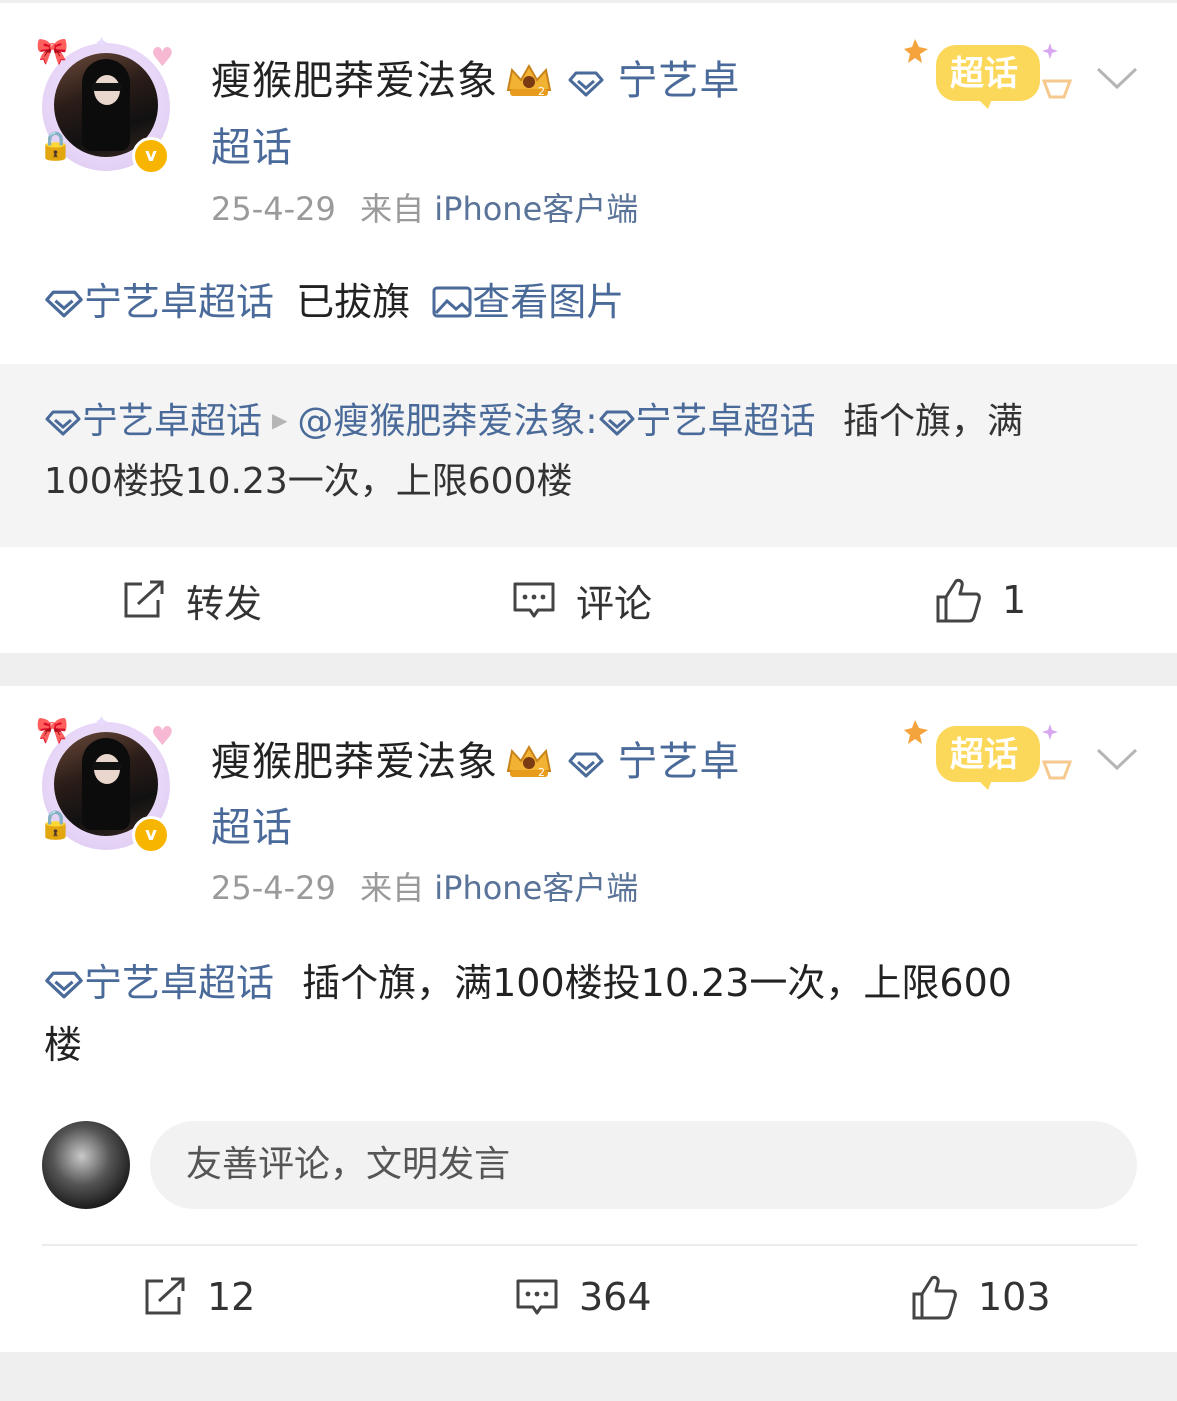 This screenshot has width=1177, height=1401. What do you see at coordinates (657, 983) in the screenshot?
I see `body-text-1: 插个旗，满100楼投10.23一次，上限600` at bounding box center [657, 983].